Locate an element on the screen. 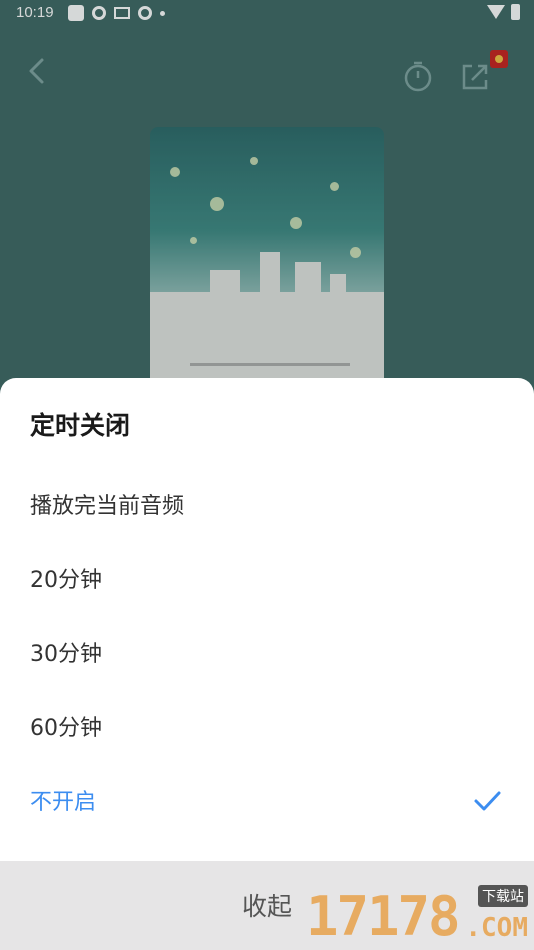 Image resolution: width=534 pixels, height=950 pixels. watermark-suffix: .COM is located at coordinates (496, 928).